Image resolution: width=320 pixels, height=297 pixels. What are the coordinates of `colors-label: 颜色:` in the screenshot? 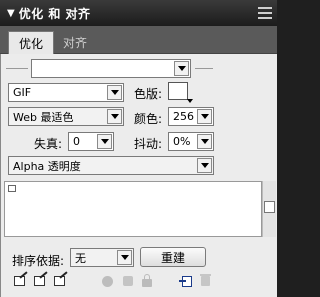 It's located at (148, 119).